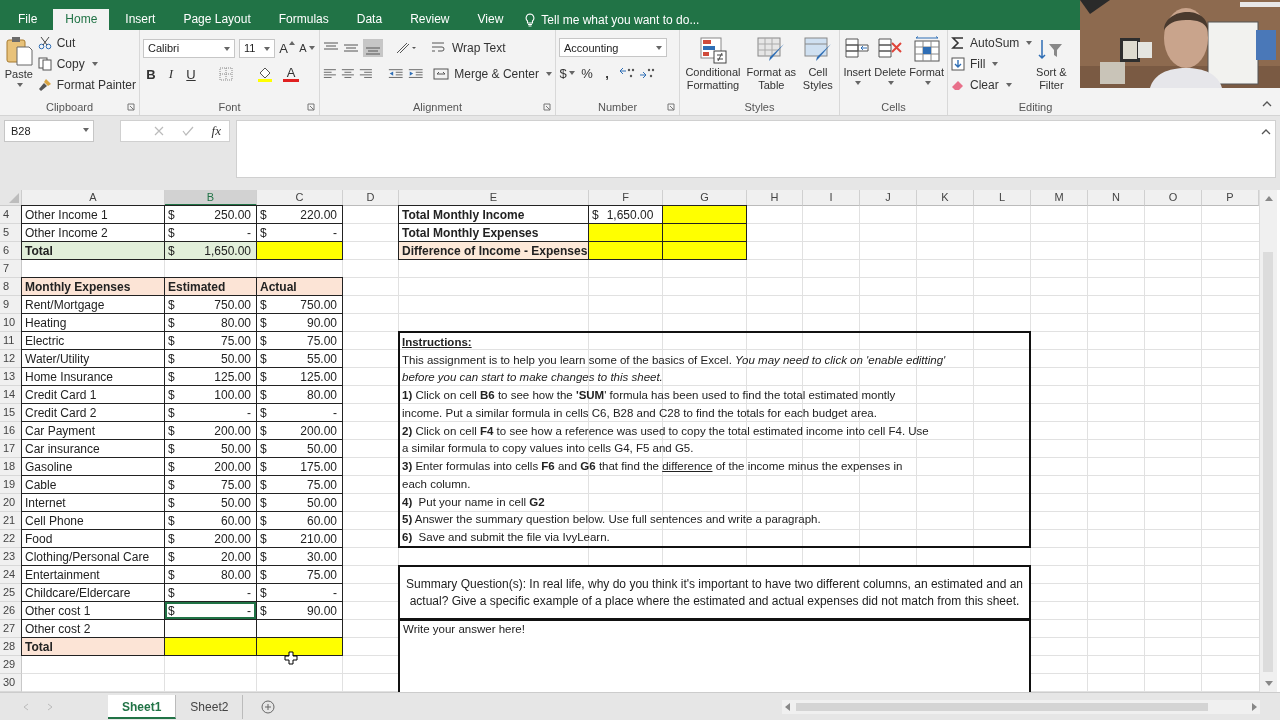 The width and height of the screenshot is (1280, 720). I want to click on column-header: J, so click(888, 198).